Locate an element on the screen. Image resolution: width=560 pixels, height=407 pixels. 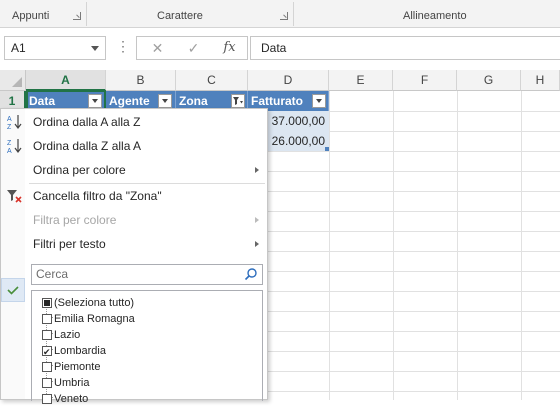
filter-item-lazio: Lazio is located at coordinates (61, 335).